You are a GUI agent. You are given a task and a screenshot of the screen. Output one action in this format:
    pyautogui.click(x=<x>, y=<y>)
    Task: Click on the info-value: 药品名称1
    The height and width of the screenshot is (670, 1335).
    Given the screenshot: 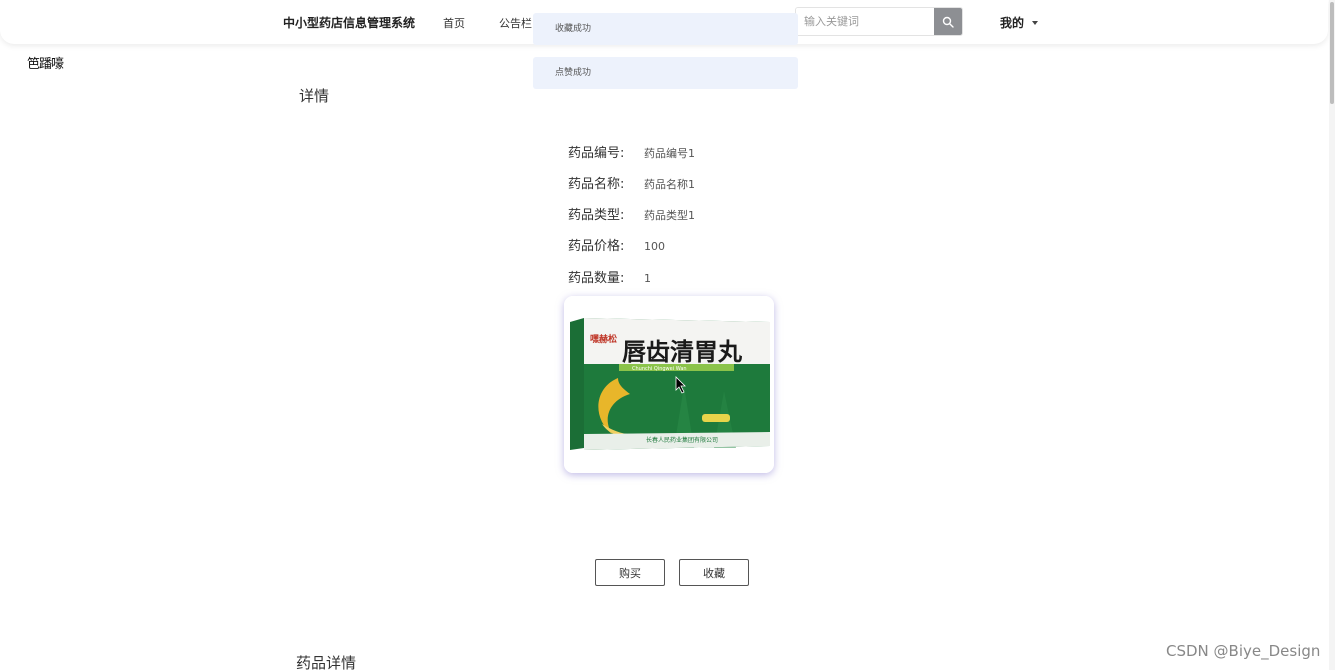 What is the action you would take?
    pyautogui.click(x=669, y=184)
    